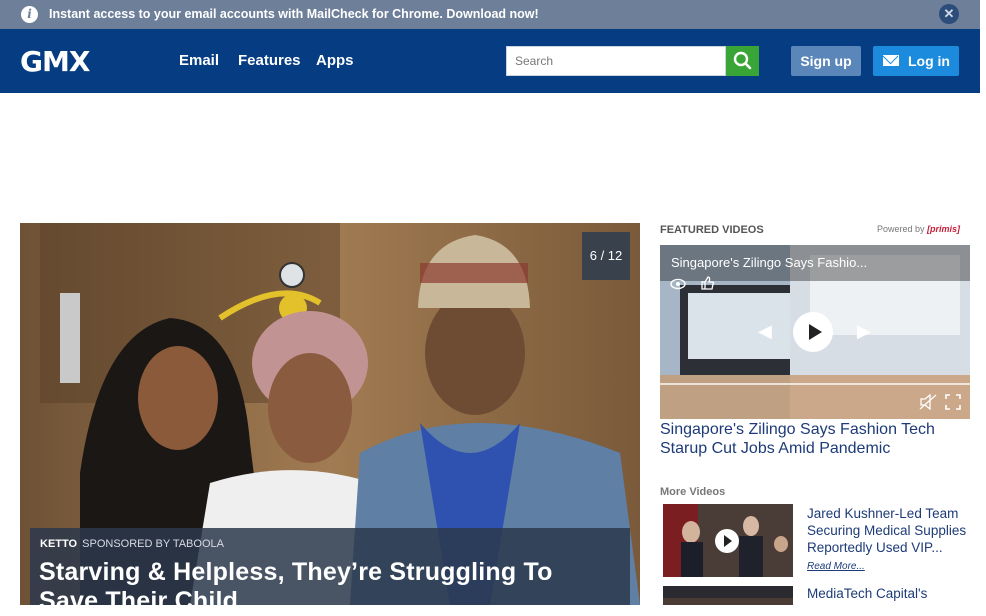 The image size is (986, 616). Describe the element at coordinates (59, 544) in the screenshot. I see `source-name: KETTO` at that location.